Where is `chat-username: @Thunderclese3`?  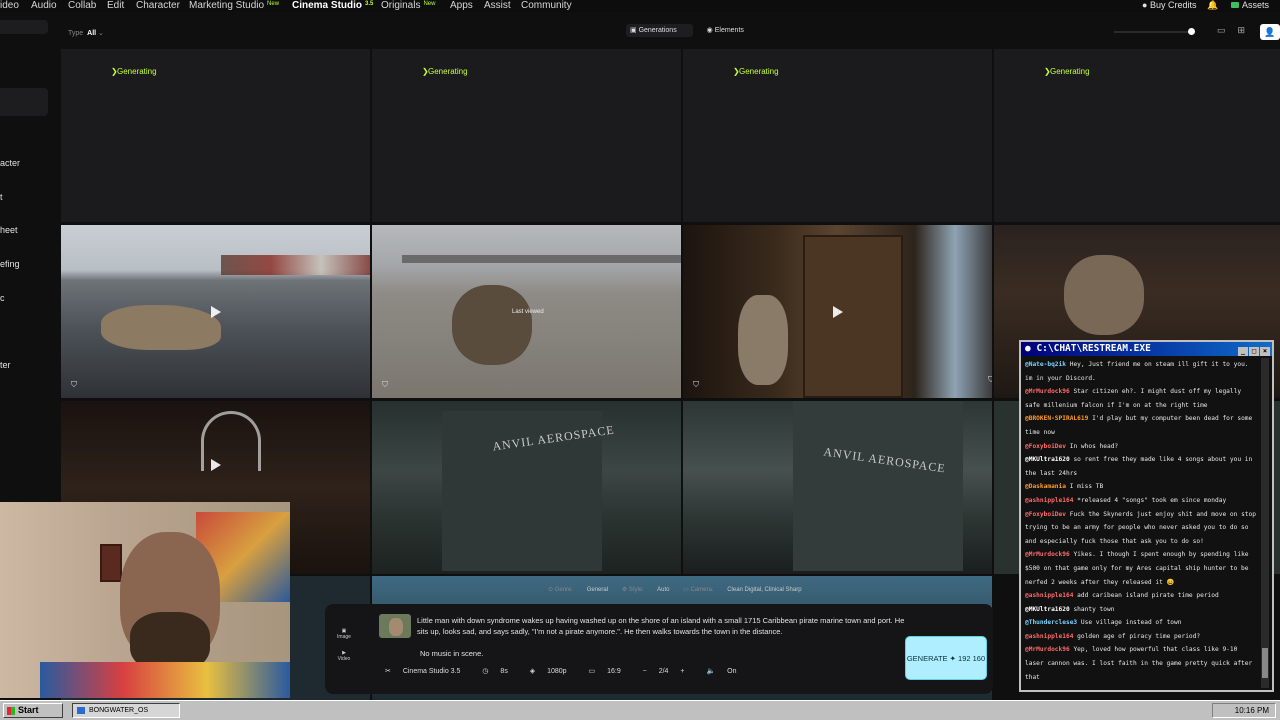 chat-username: @Thunderclese3 is located at coordinates (1051, 622).